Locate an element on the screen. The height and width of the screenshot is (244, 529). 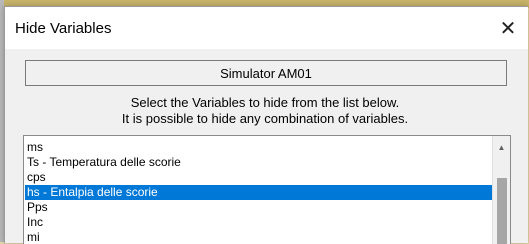
simulator-label-box: Simulator AM01 is located at coordinates (266, 73).